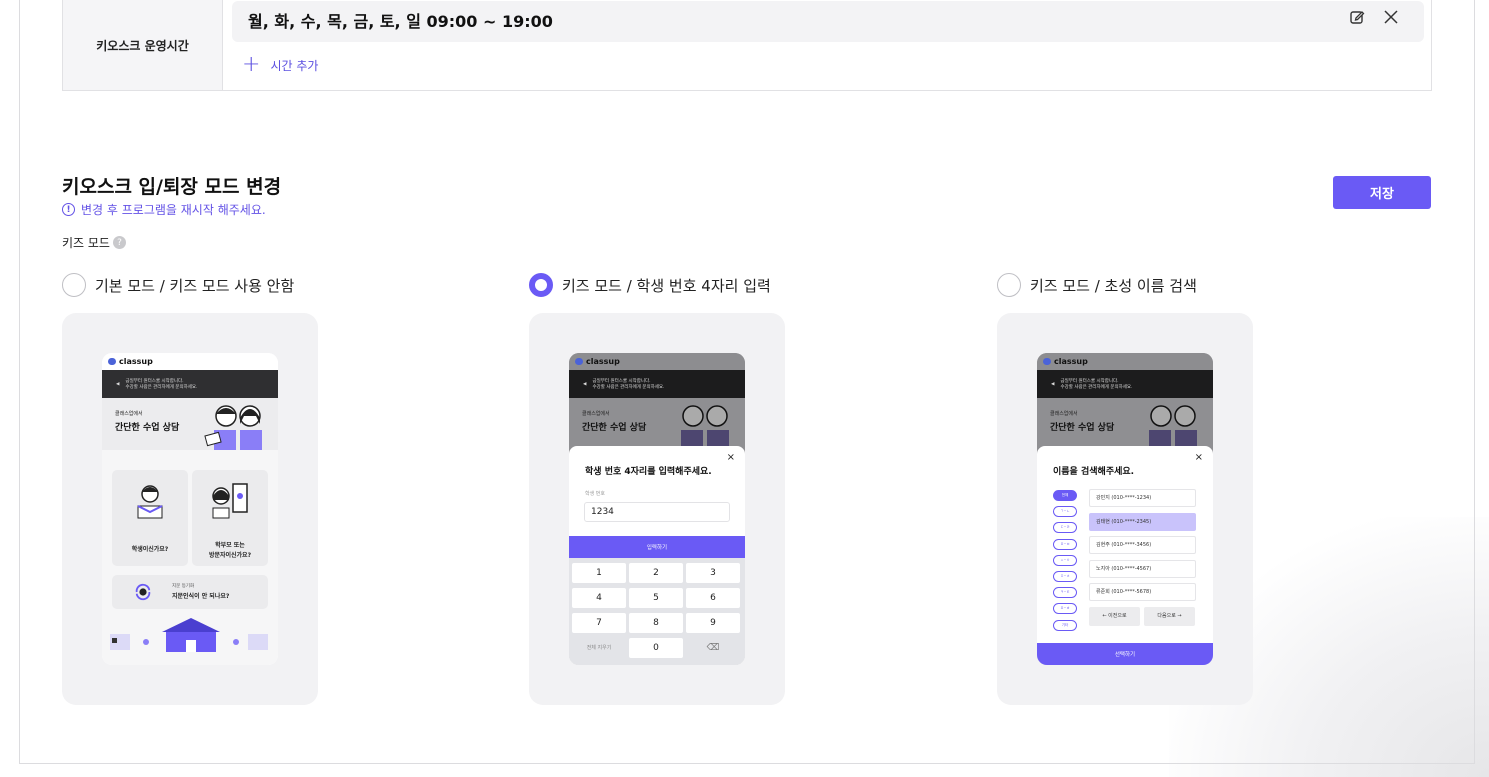 This screenshot has width=1489, height=777. I want to click on key-7: 7, so click(599, 623).